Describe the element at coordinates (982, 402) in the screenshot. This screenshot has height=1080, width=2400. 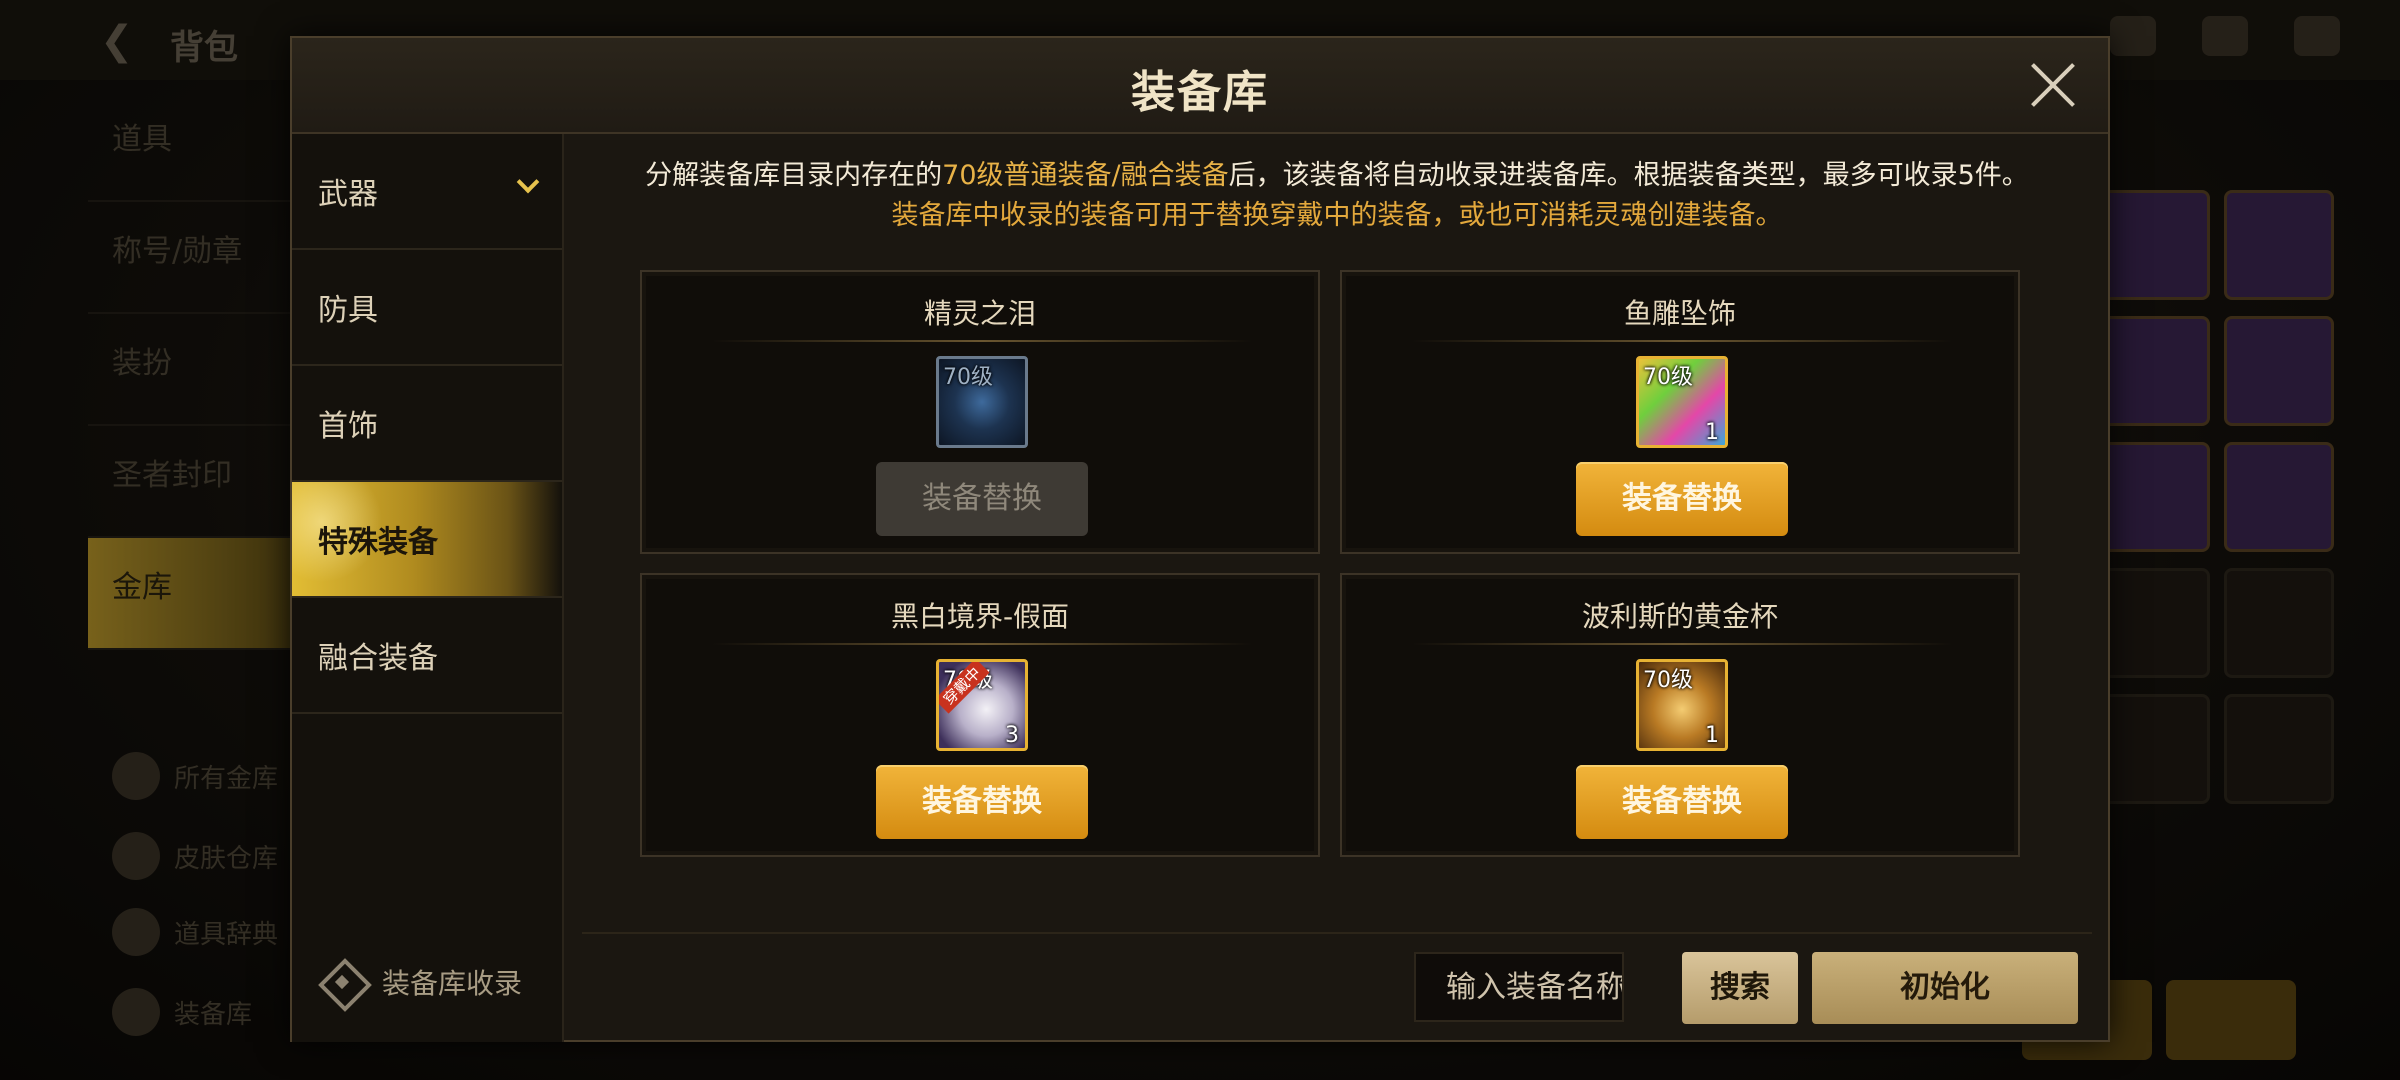
I see `elf-tear-icon: 70级` at that location.